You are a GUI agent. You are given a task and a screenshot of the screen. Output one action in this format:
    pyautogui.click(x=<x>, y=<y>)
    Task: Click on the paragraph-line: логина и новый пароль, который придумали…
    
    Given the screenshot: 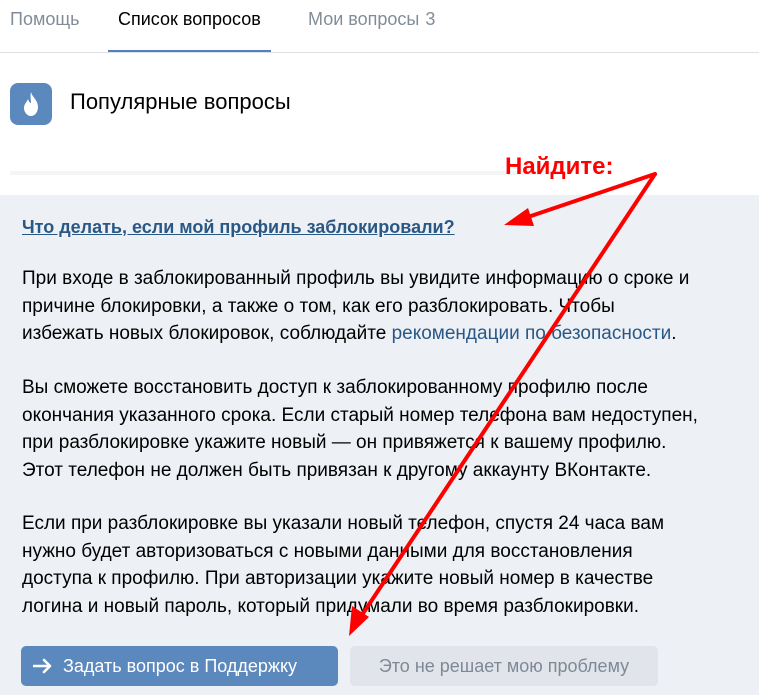 What is the action you would take?
    pyautogui.click(x=331, y=606)
    